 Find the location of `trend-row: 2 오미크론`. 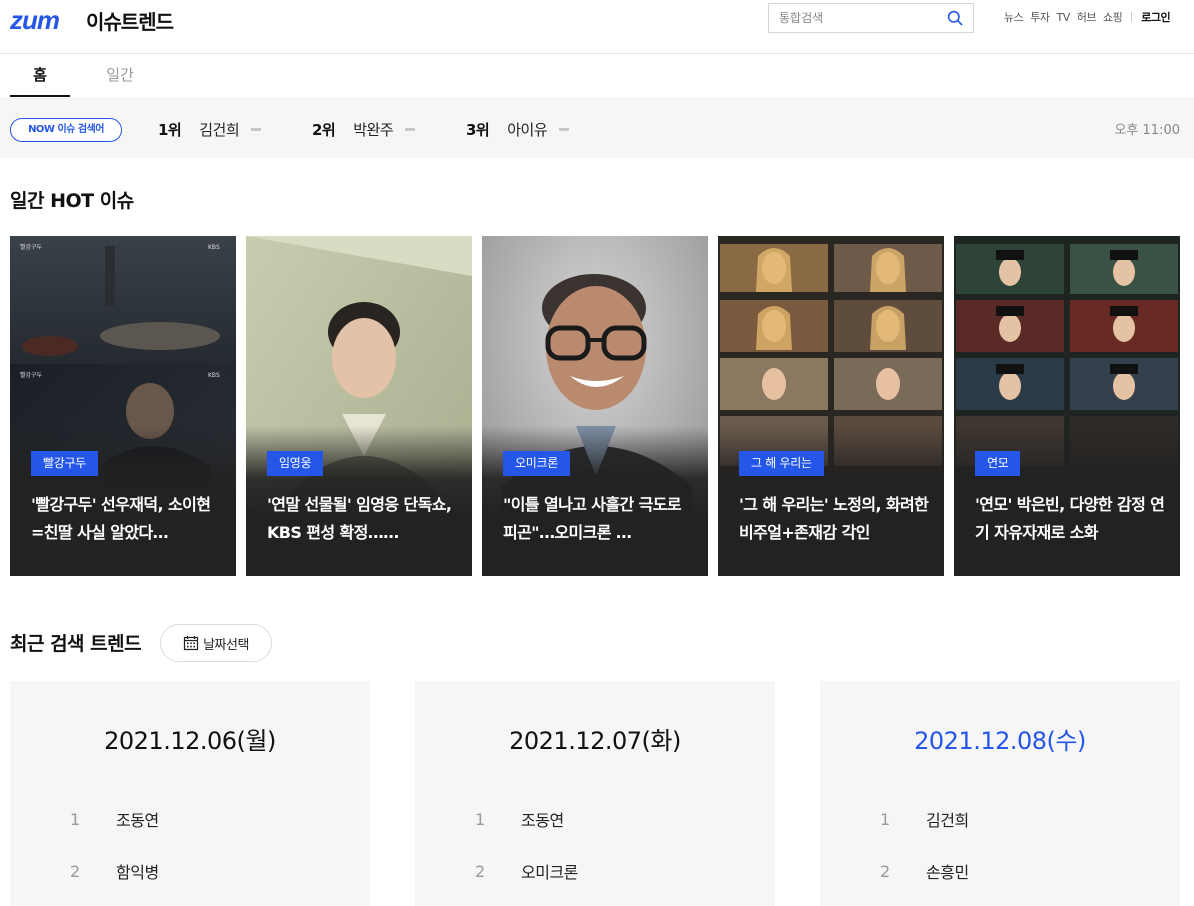

trend-row: 2 오미크론 is located at coordinates (526, 871).